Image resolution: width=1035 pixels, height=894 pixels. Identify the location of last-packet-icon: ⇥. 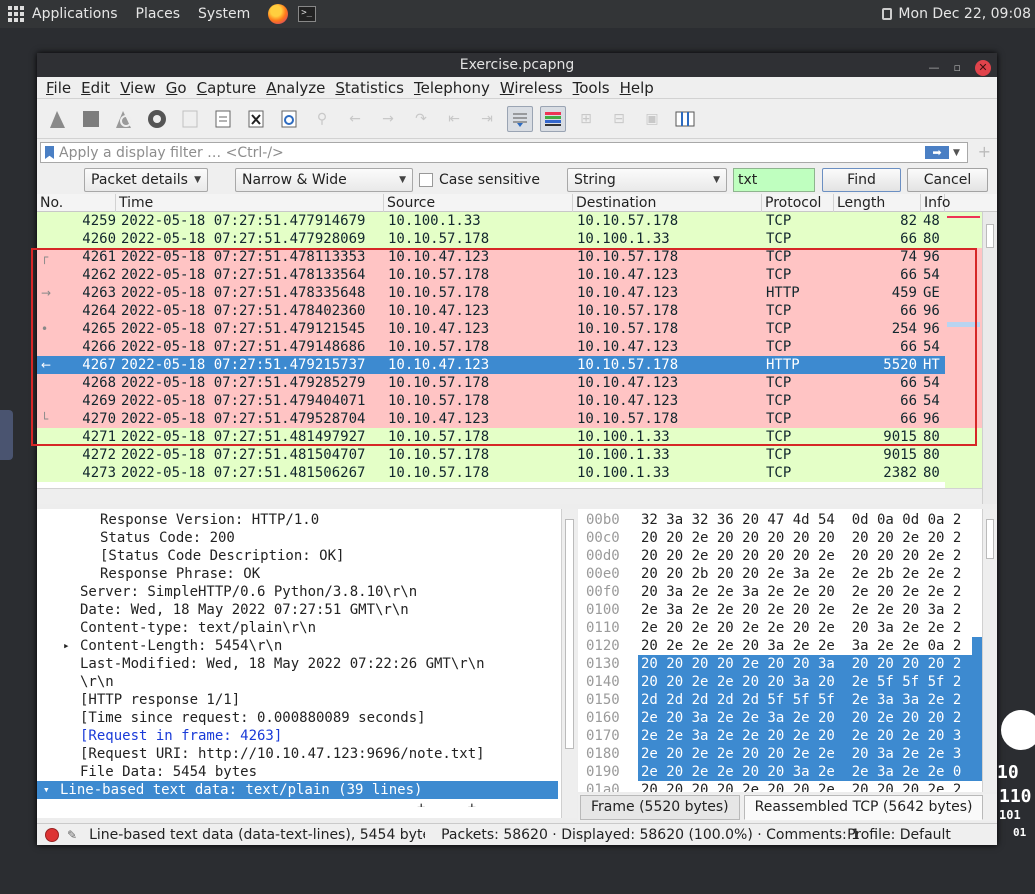
(487, 119).